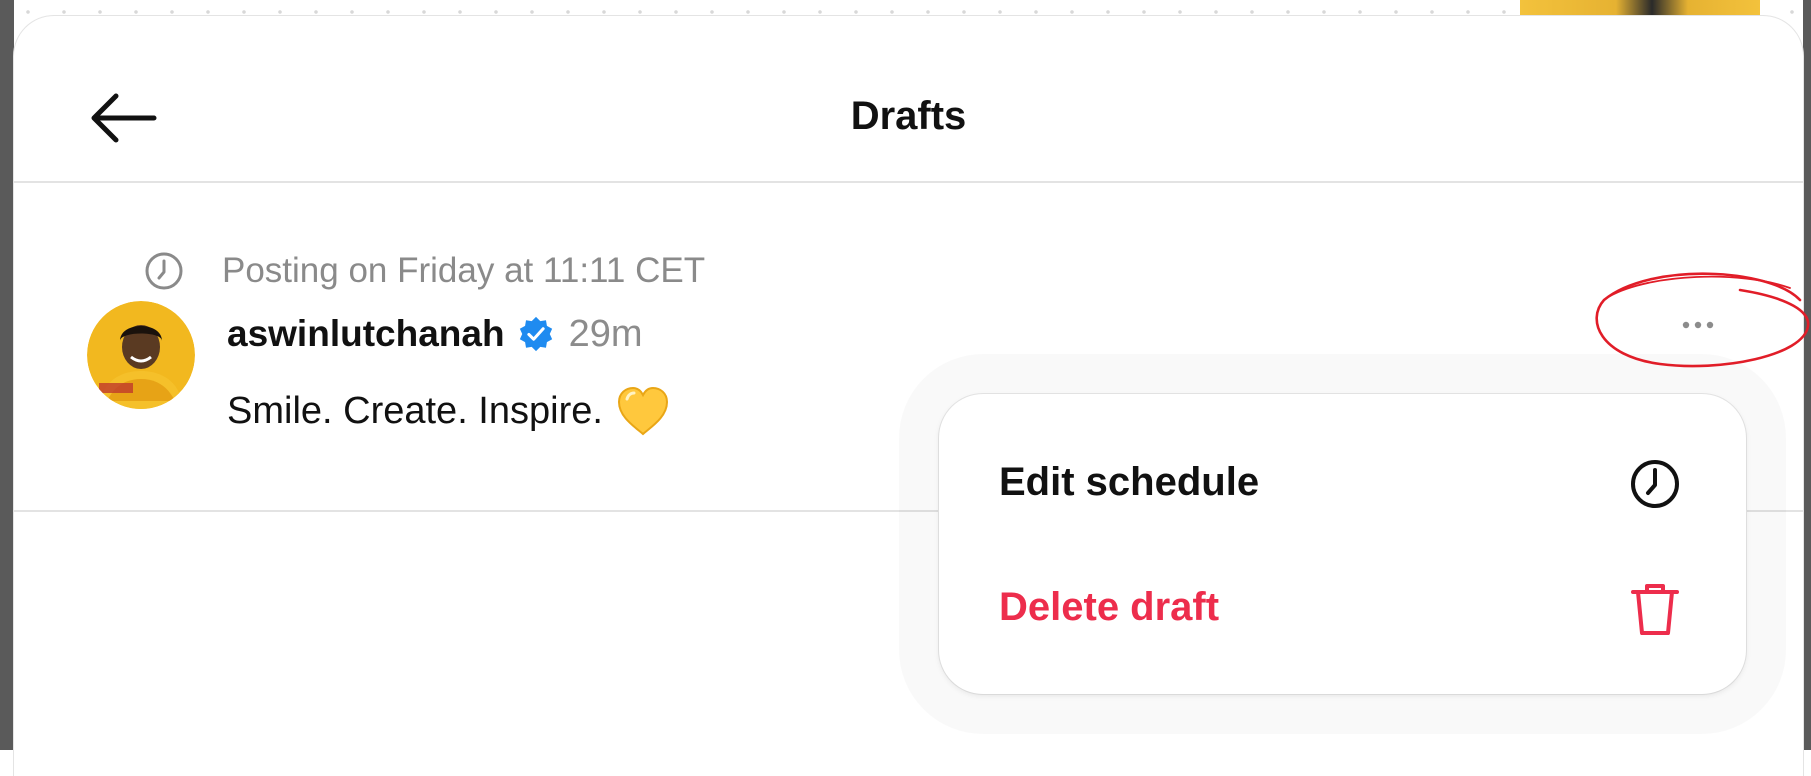 This screenshot has height=776, width=1811. I want to click on author-name: aswinlutchanah, so click(366, 334).